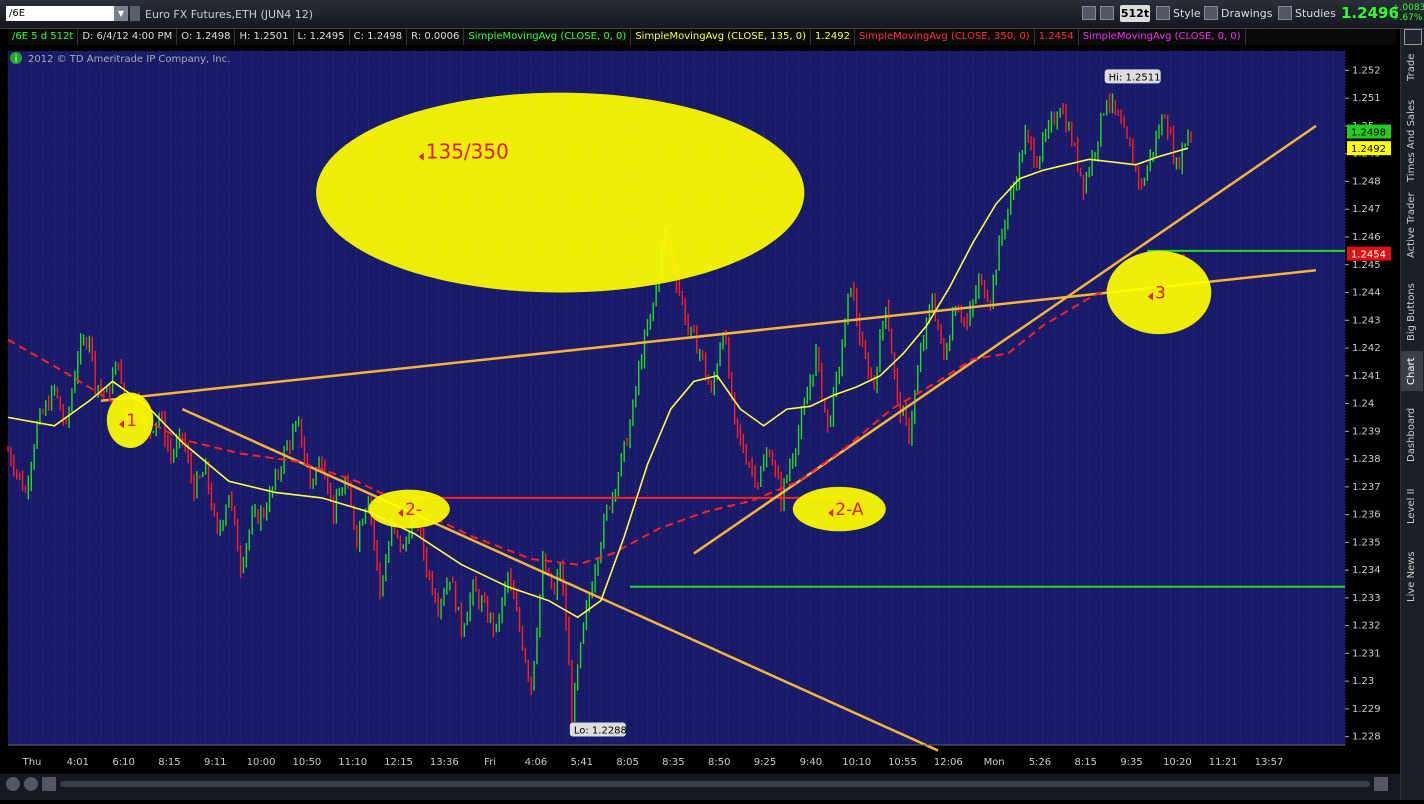  I want to click on sma4-label: SimpleMovingAvg (CLOSE, 0, 0), so click(1162, 37).